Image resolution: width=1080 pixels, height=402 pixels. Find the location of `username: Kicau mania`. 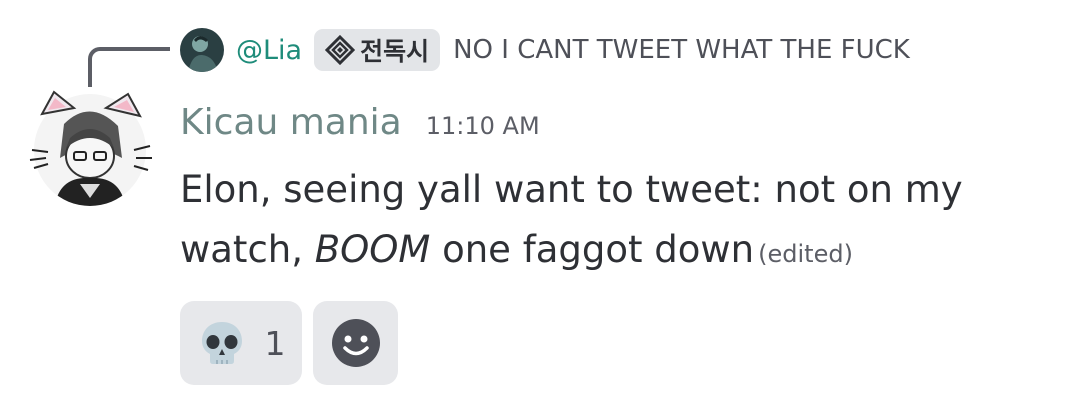

username: Kicau mania is located at coordinates (291, 122).